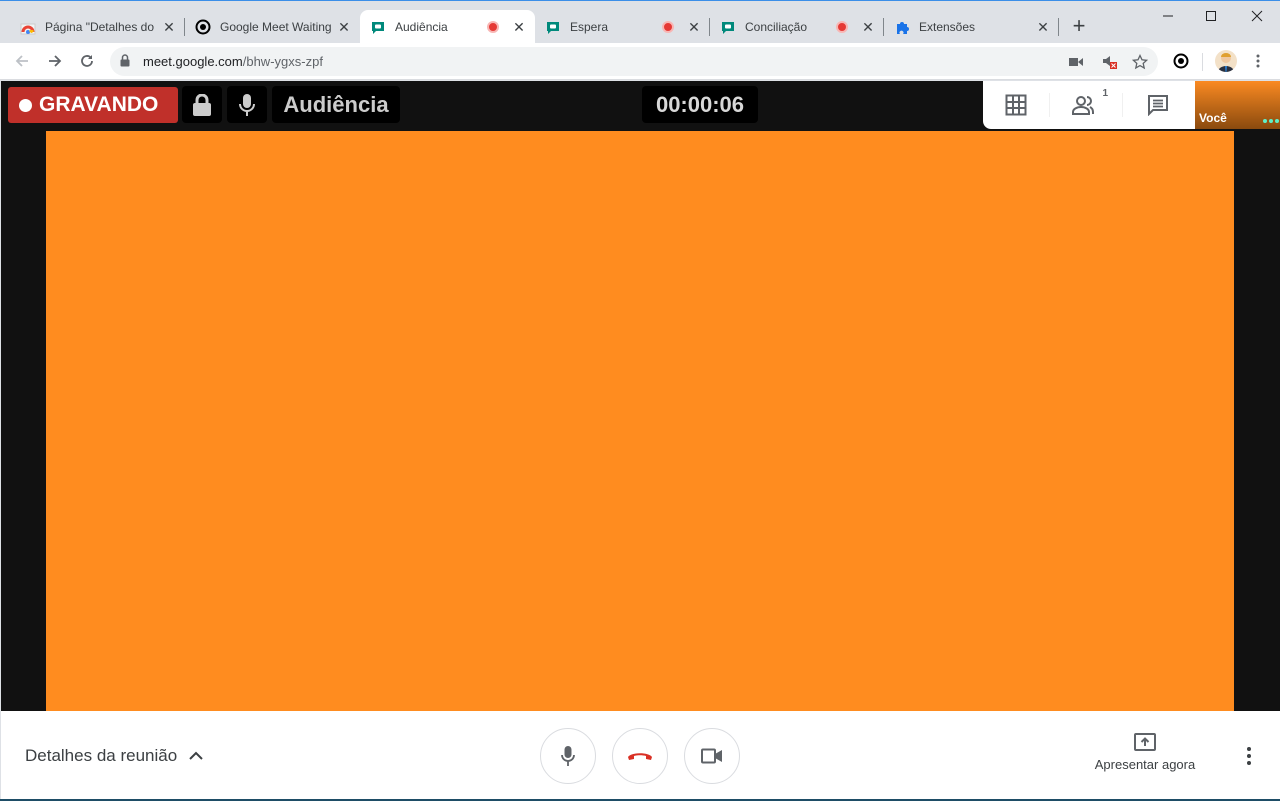  I want to click on chat-icon, so click(1158, 105).